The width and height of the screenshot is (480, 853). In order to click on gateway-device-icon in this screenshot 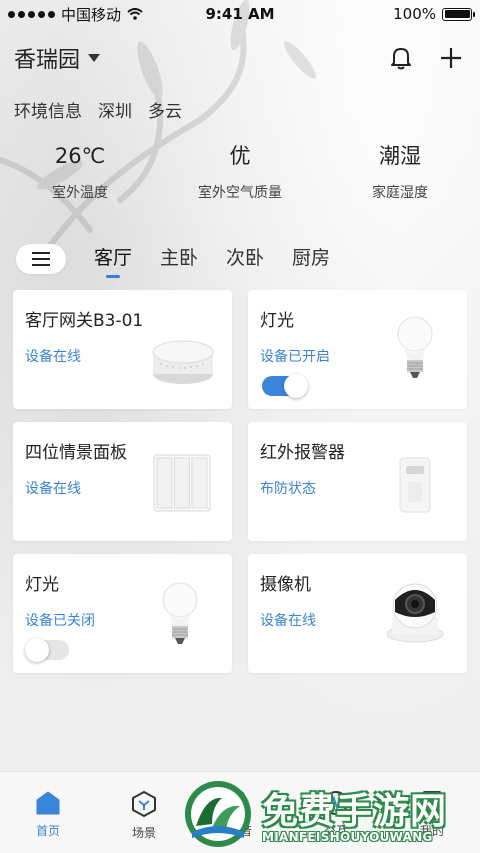, I will do `click(183, 362)`.